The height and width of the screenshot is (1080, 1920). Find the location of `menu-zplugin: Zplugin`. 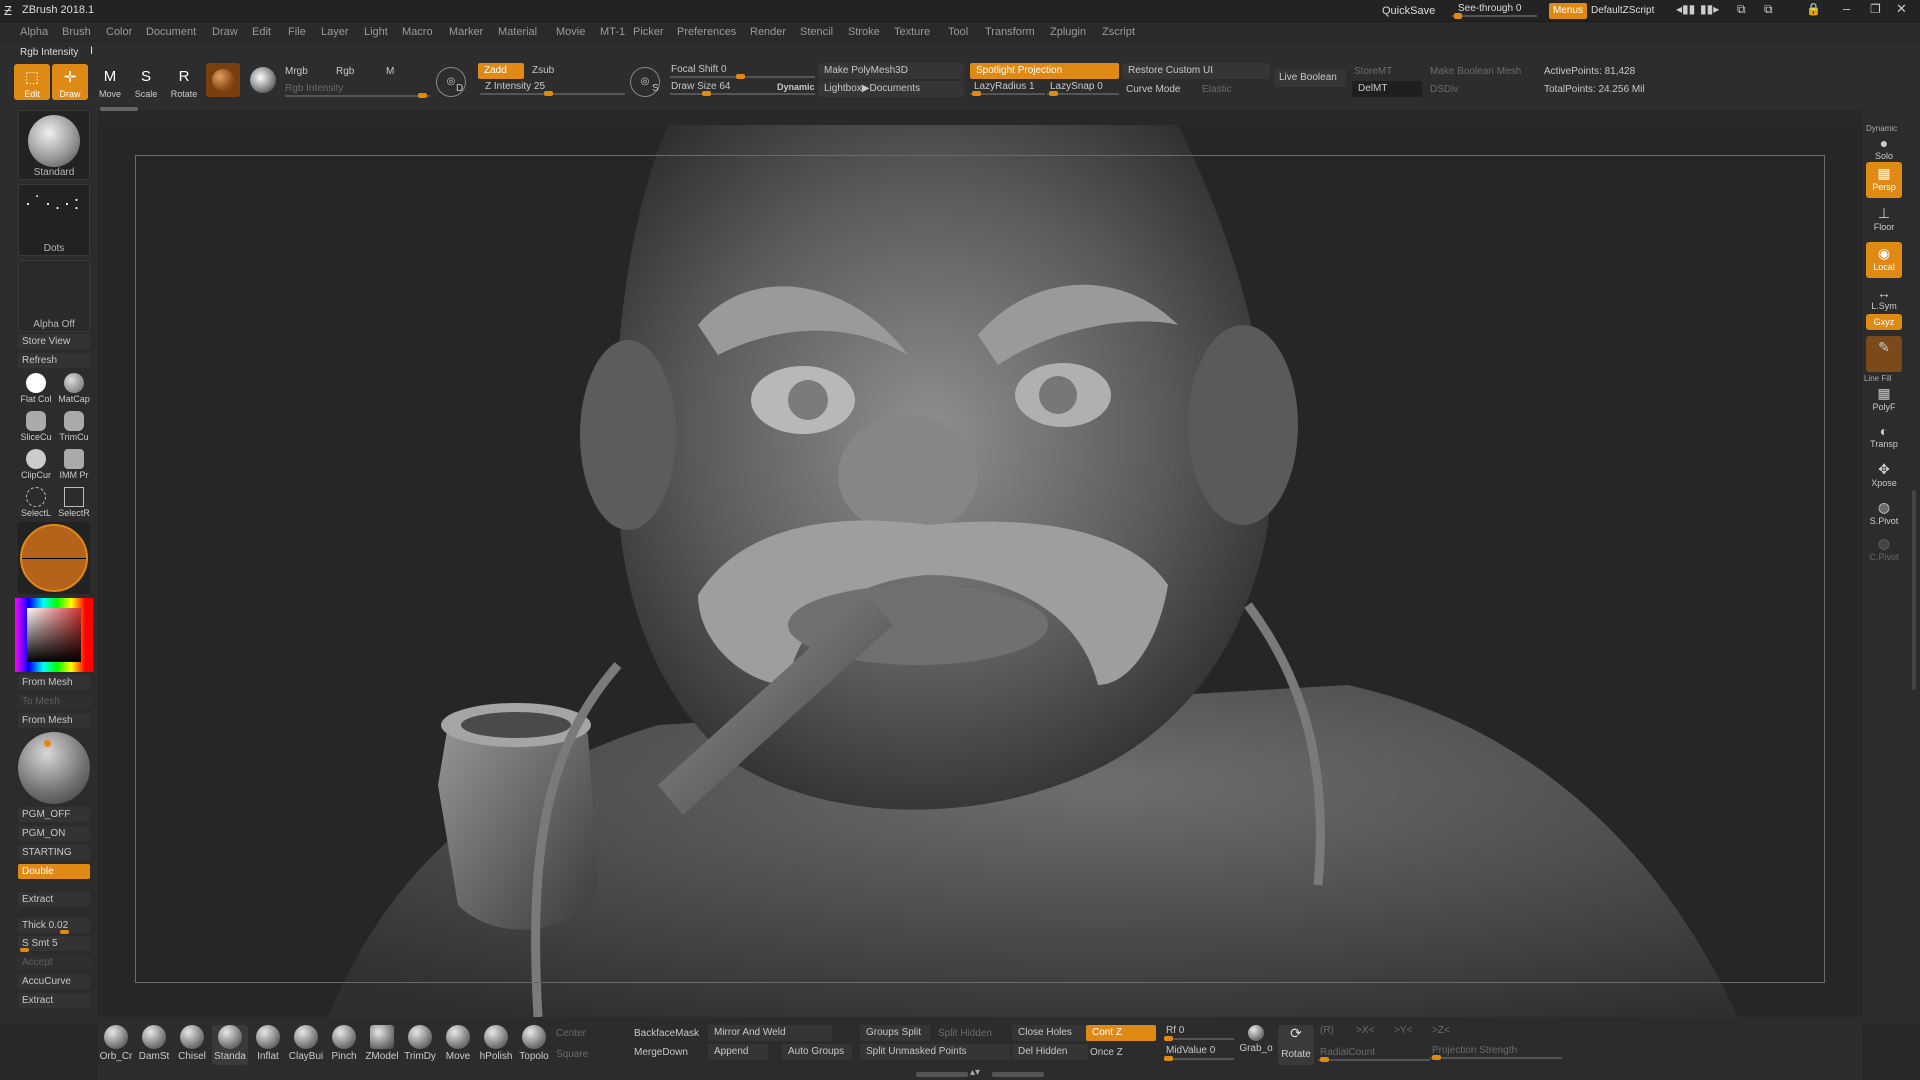

menu-zplugin: Zplugin is located at coordinates (1068, 32).